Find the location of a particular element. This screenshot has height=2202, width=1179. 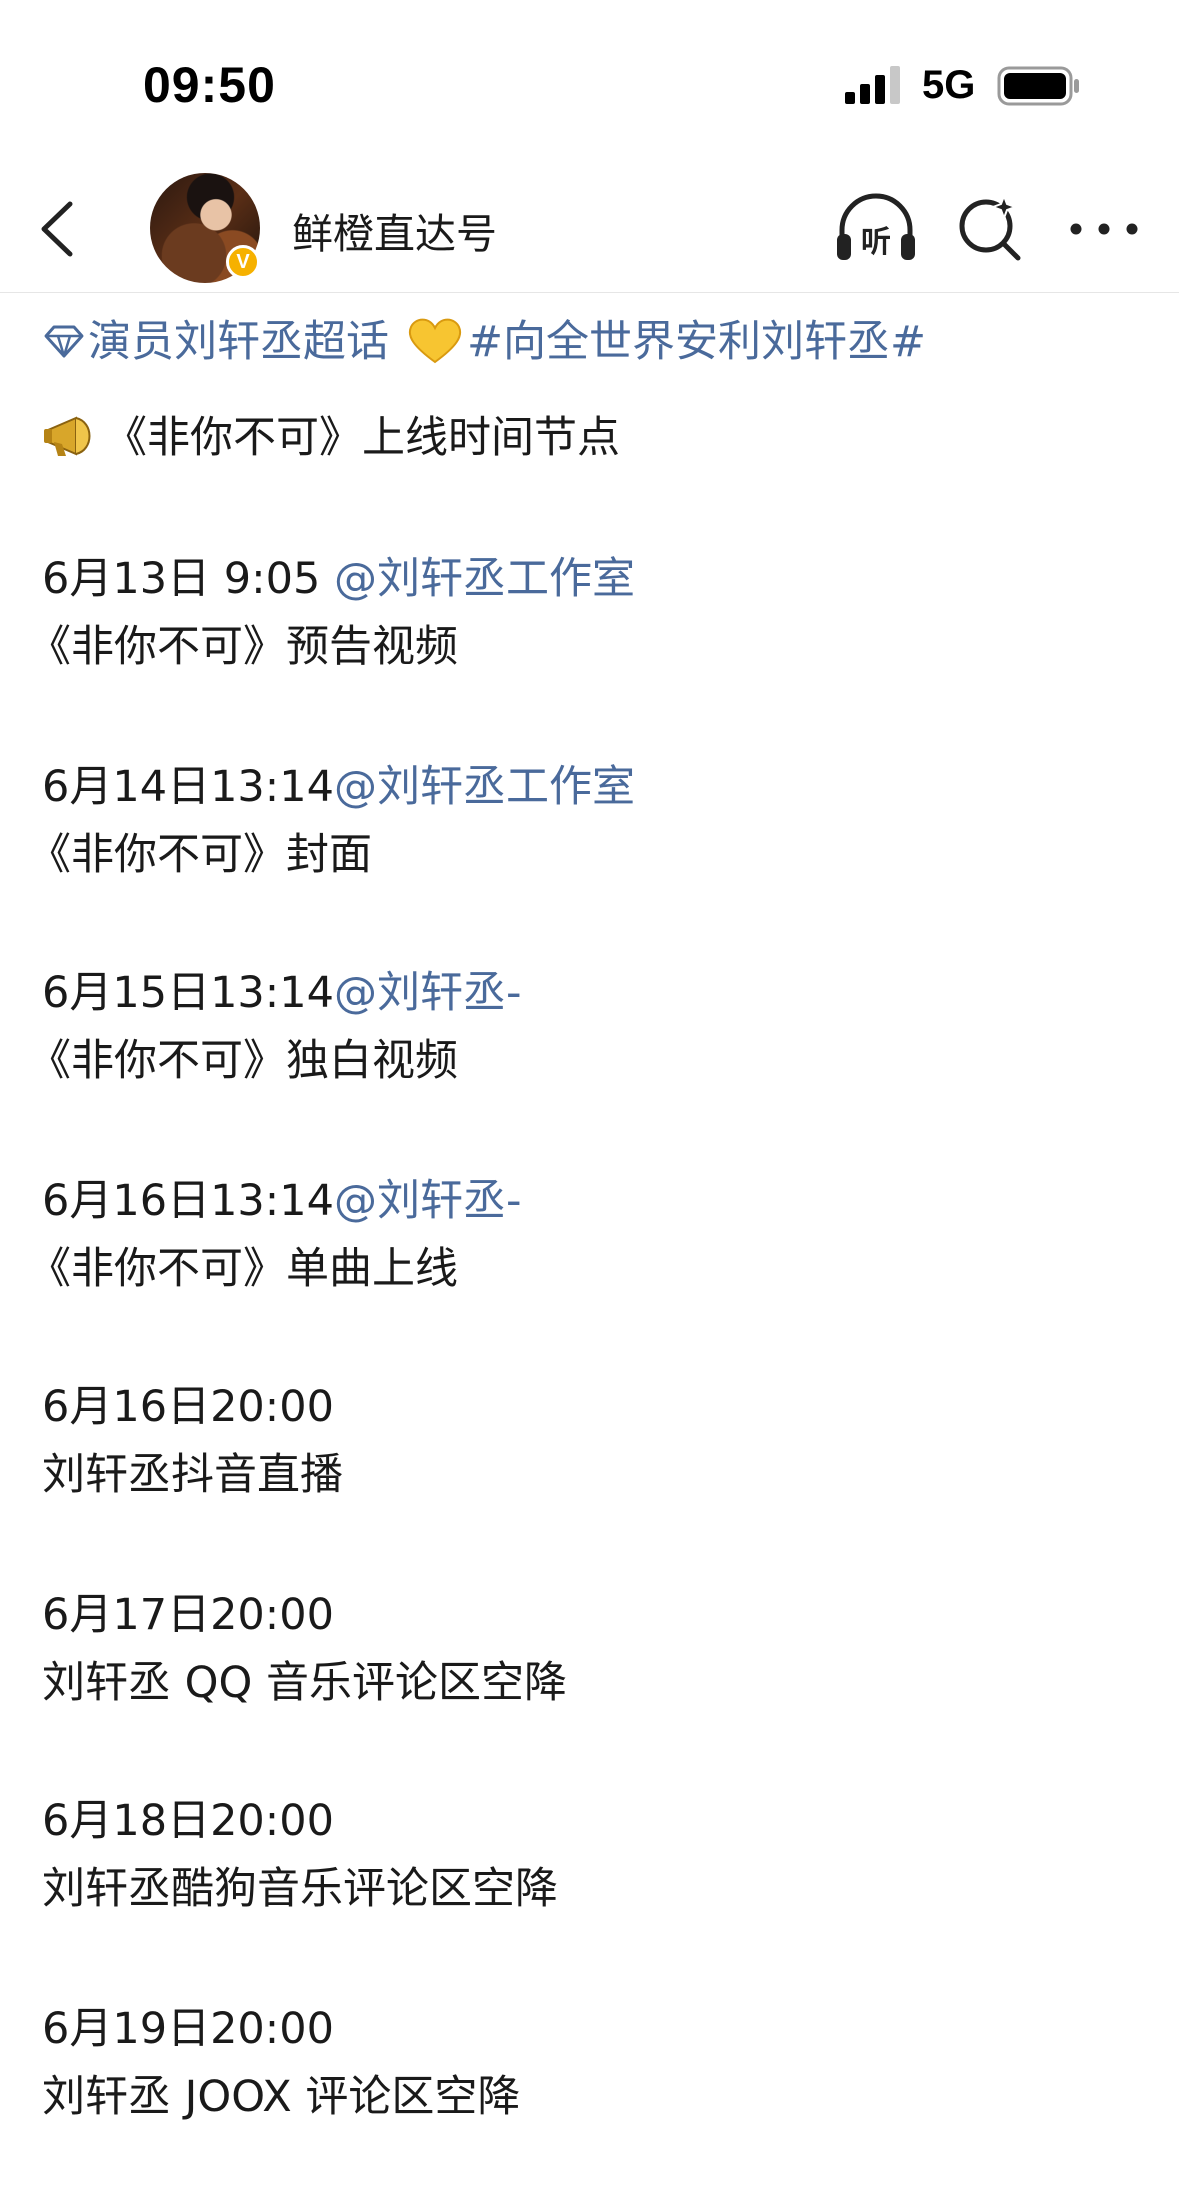

date-text: 6月16日20:00 is located at coordinates (188, 1407).